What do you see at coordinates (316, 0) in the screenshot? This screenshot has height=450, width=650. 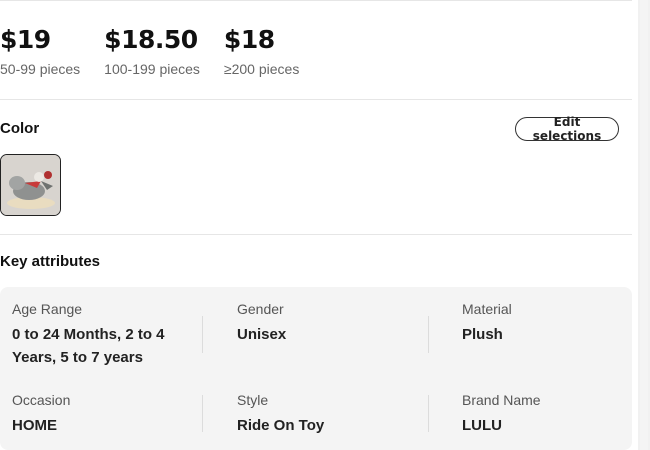 I see `top-divider` at bounding box center [316, 0].